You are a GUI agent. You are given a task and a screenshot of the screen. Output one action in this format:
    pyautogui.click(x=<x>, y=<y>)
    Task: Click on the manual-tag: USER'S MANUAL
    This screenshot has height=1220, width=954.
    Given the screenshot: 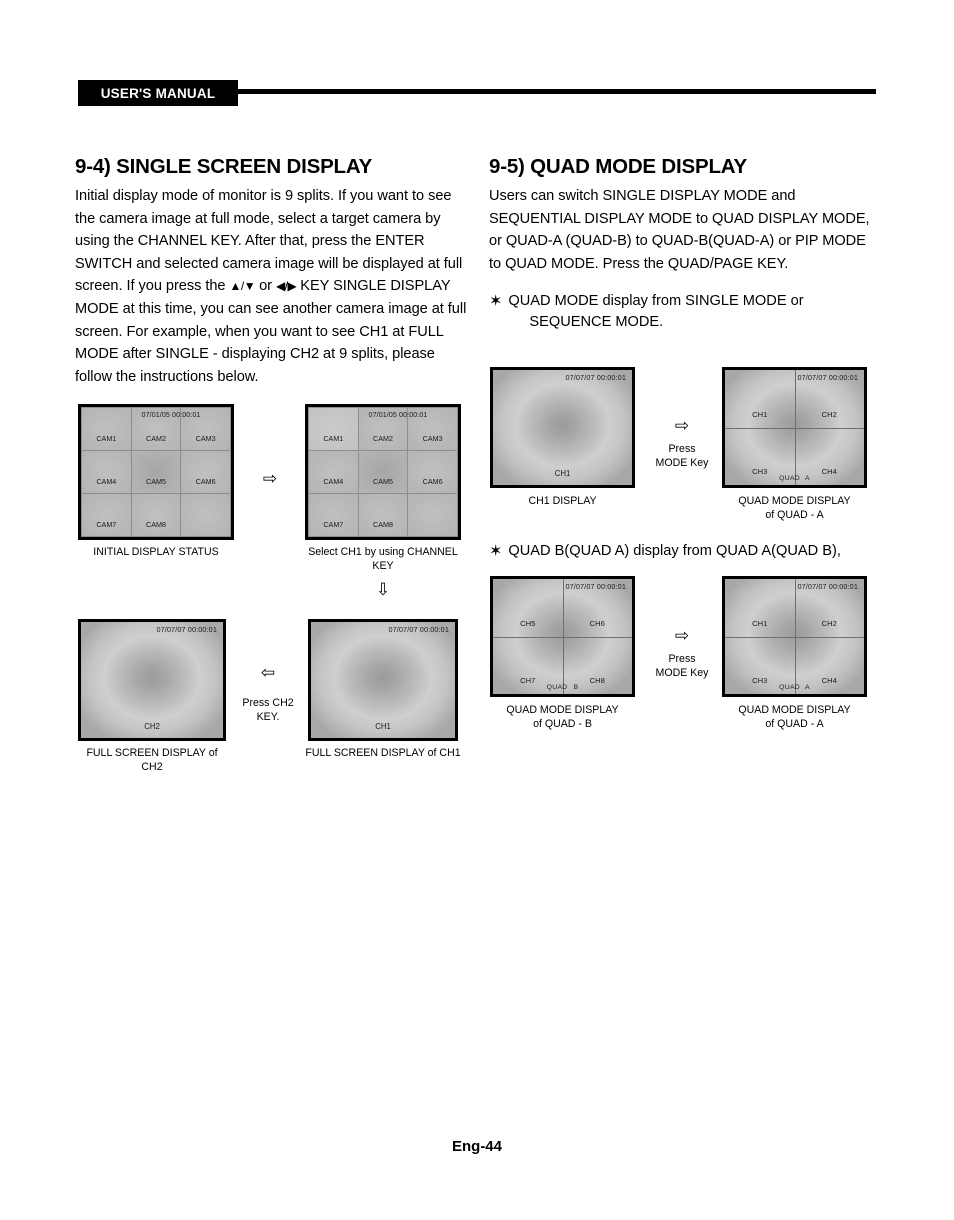 What is the action you would take?
    pyautogui.click(x=158, y=93)
    